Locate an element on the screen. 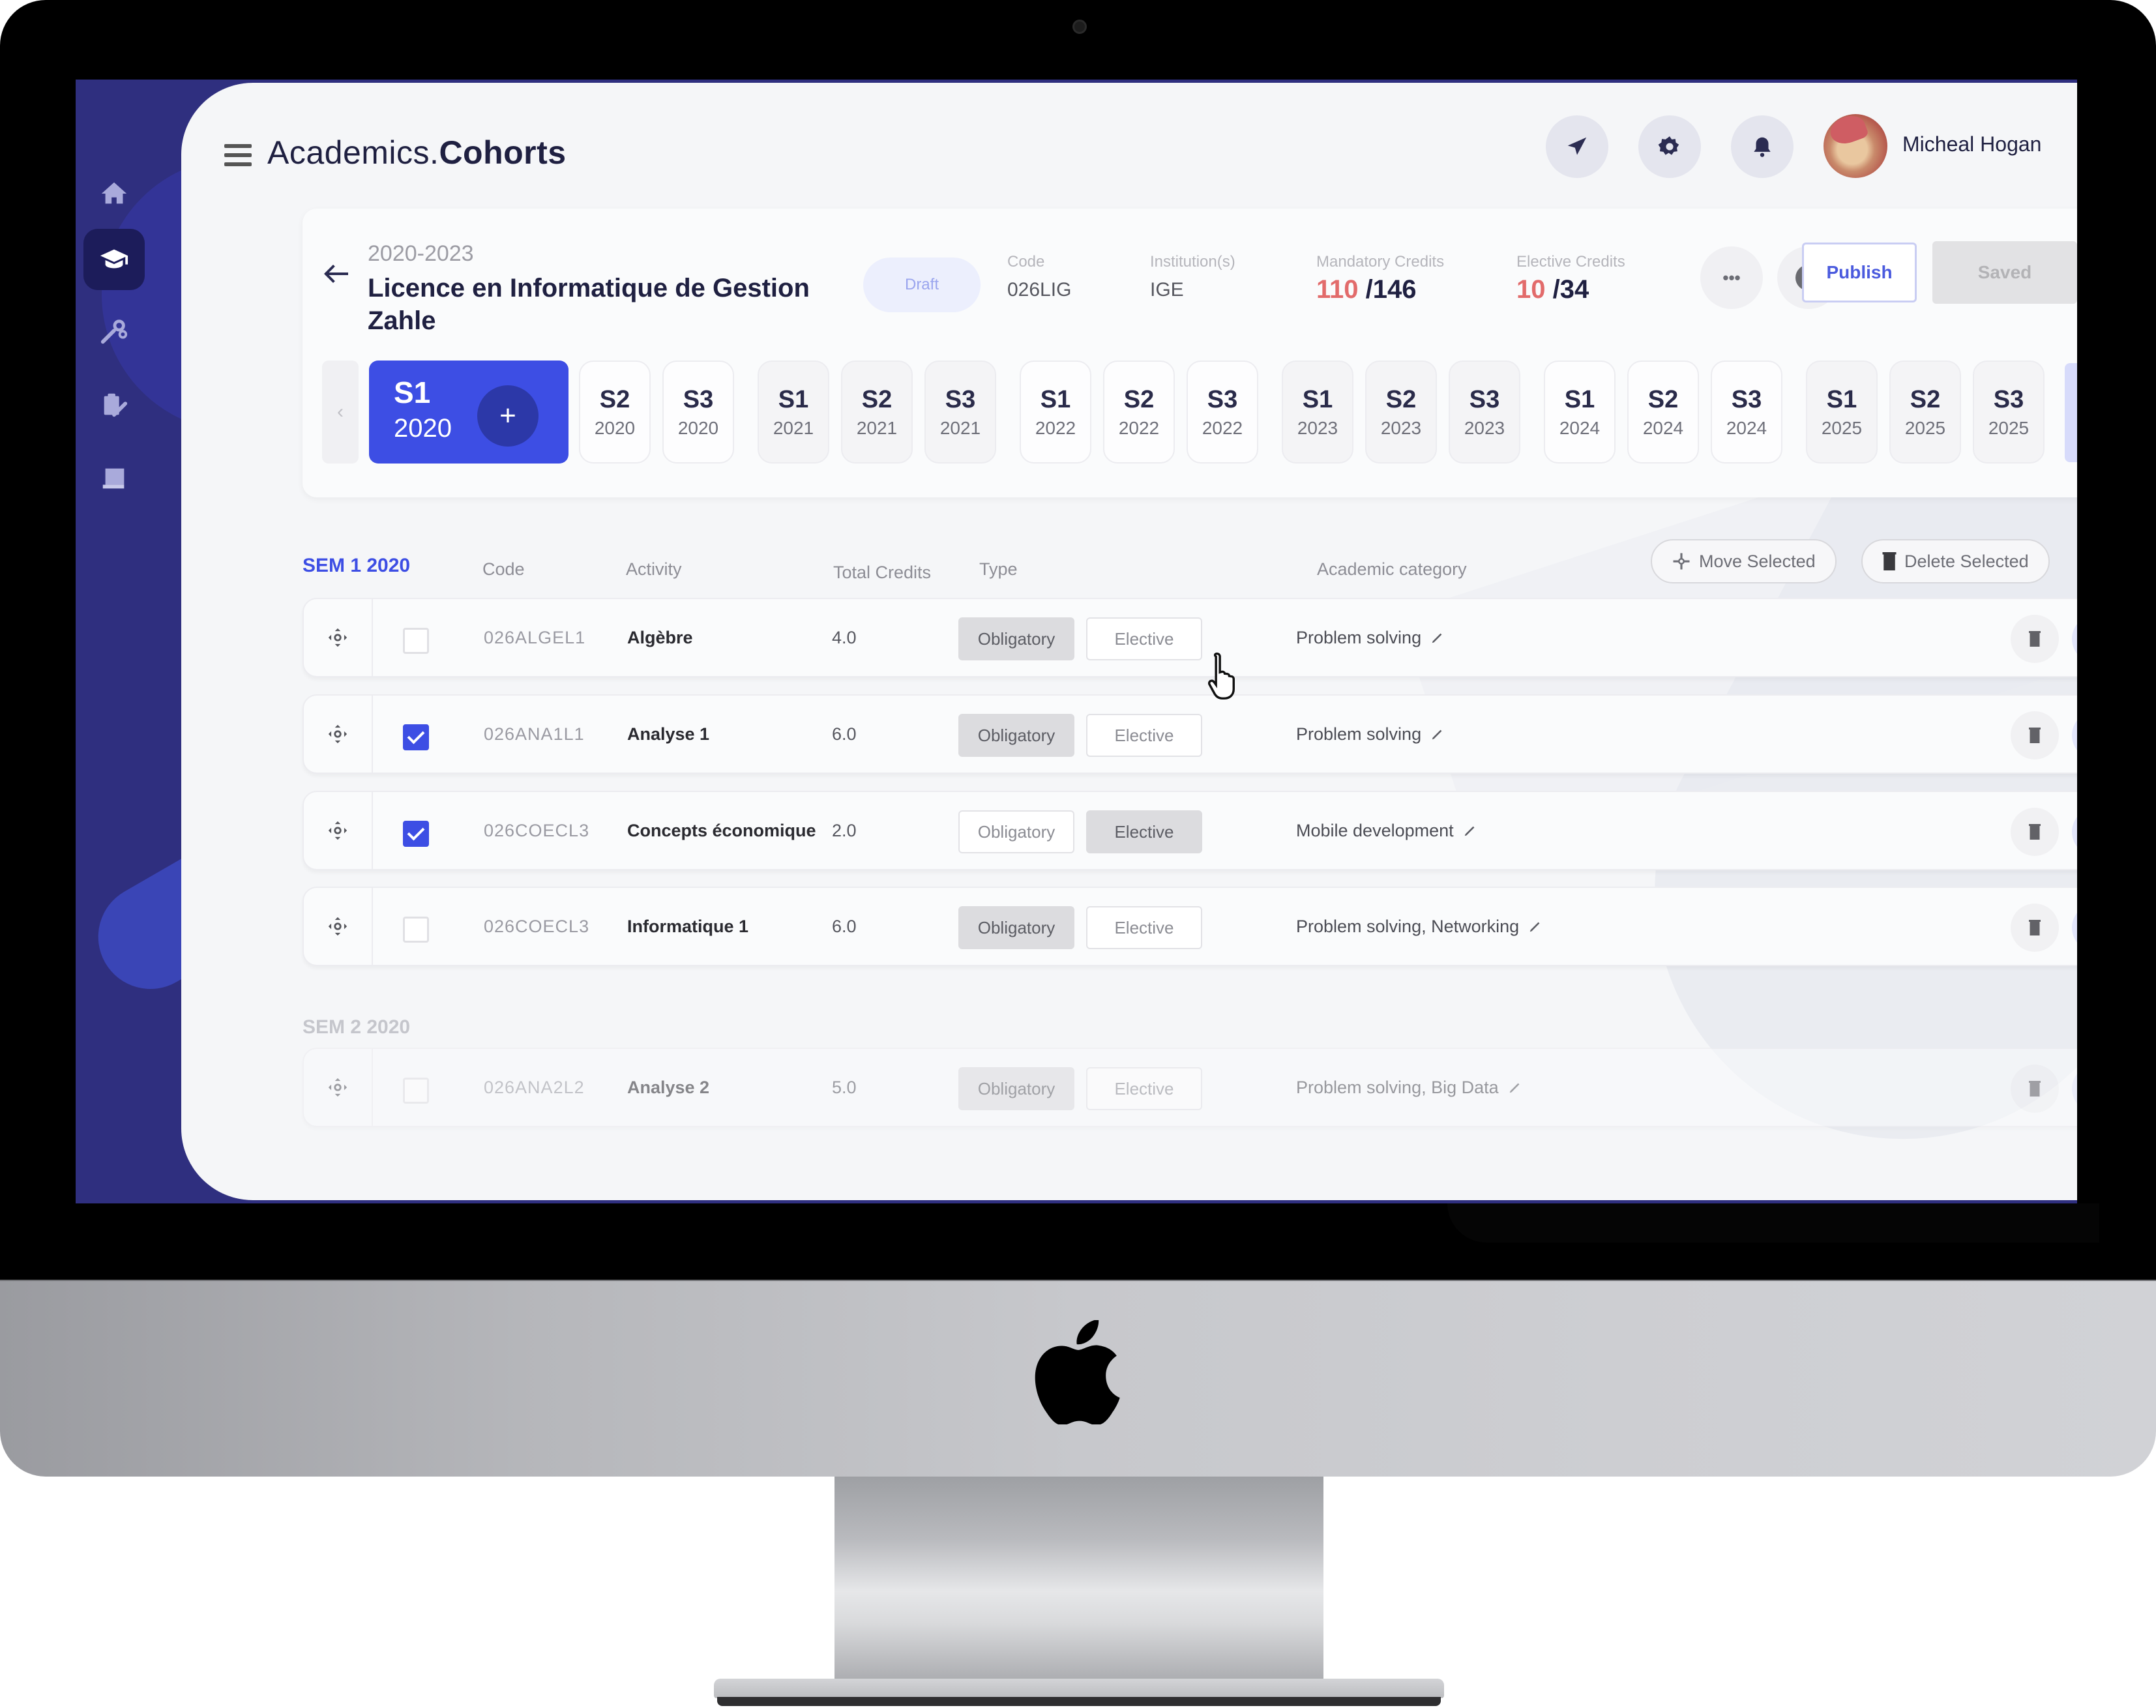 The width and height of the screenshot is (2156, 1708). semester-chip: S3 2022 is located at coordinates (1222, 412).